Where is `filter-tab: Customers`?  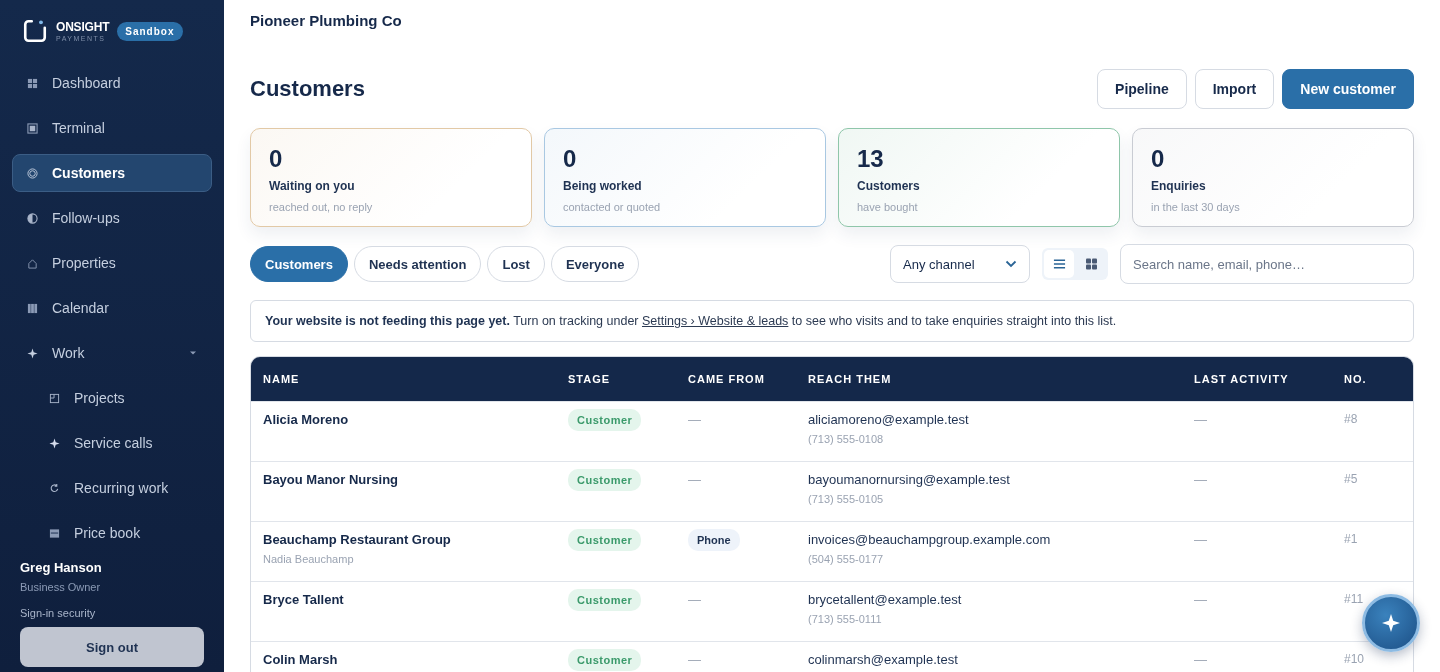 filter-tab: Customers is located at coordinates (299, 264).